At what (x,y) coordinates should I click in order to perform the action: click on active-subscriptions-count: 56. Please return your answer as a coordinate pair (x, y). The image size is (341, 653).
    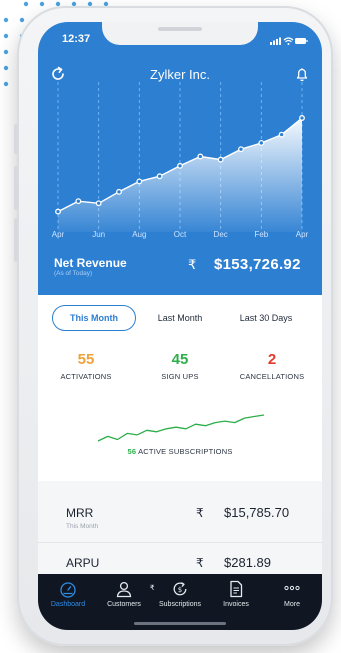
    Looking at the image, I should click on (132, 451).